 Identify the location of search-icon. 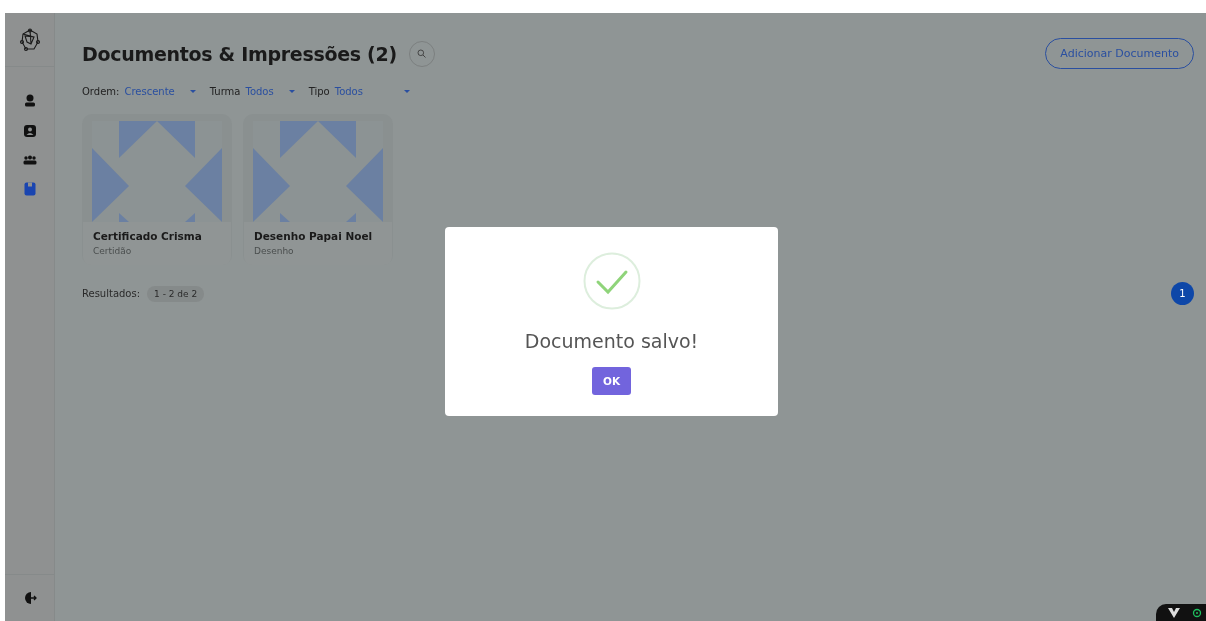
(422, 53).